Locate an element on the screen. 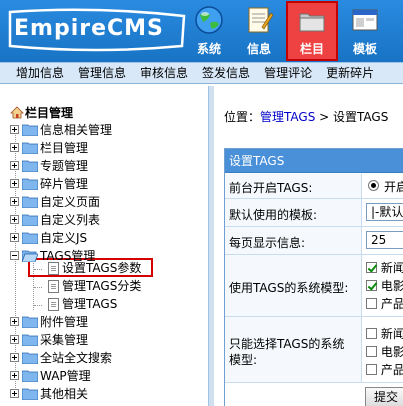  tree-title: 栏目管理 is located at coordinates (41, 112).